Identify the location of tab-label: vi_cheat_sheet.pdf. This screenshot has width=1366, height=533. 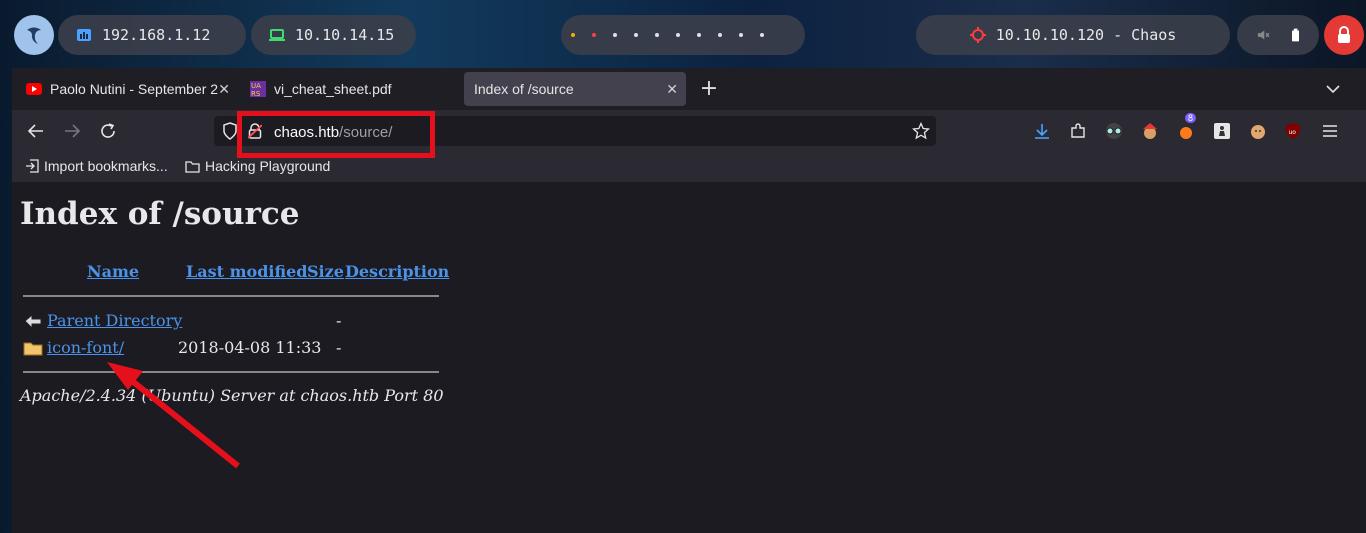
(333, 89).